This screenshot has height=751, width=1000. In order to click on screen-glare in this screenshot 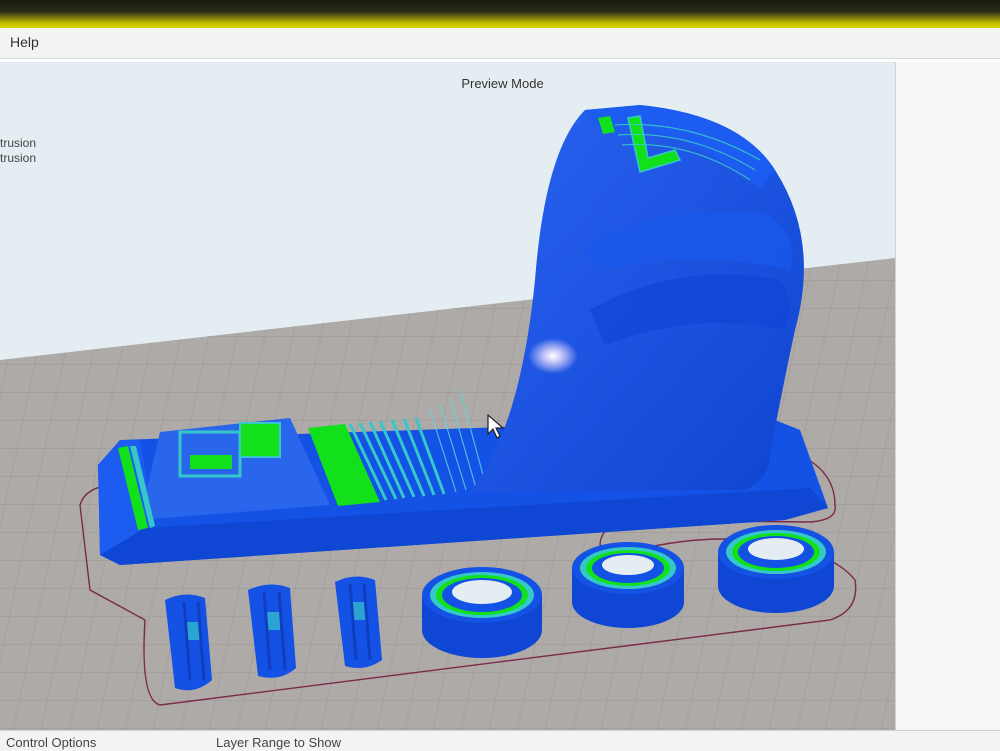, I will do `click(553, 356)`.